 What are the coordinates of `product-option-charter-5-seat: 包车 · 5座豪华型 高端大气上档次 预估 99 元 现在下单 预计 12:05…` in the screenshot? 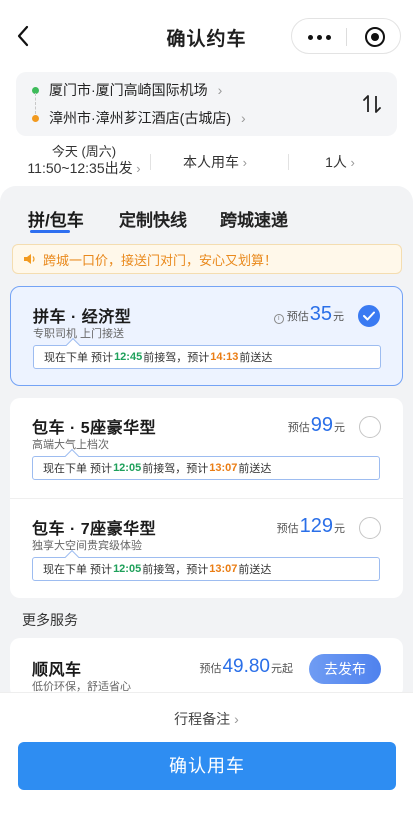 It's located at (206, 448).